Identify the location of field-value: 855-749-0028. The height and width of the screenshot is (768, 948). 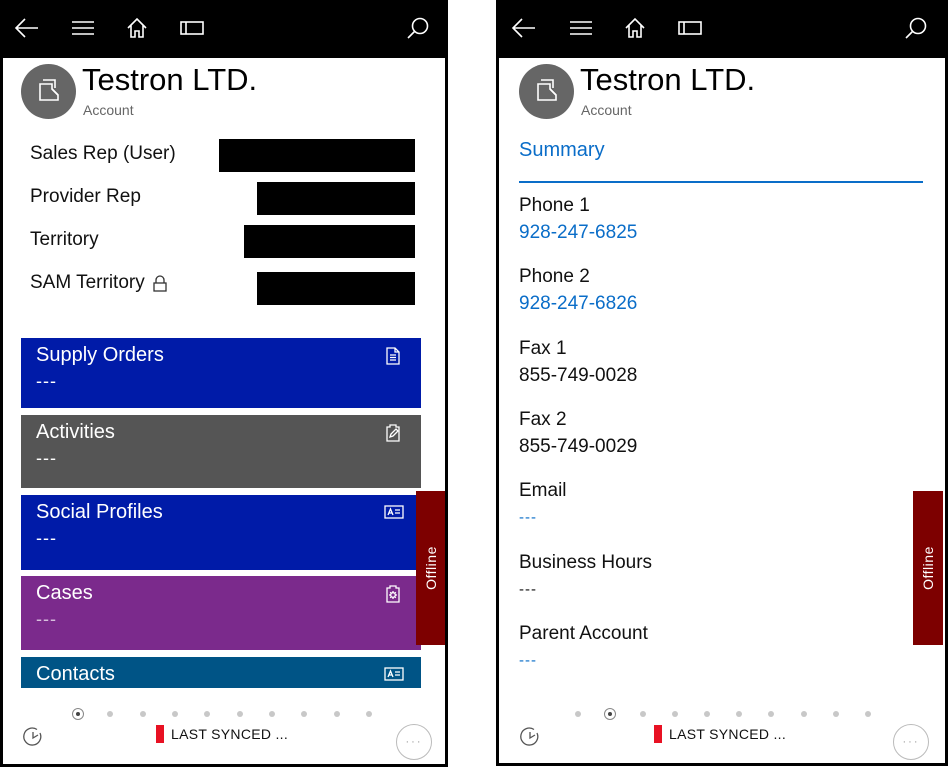
(578, 375).